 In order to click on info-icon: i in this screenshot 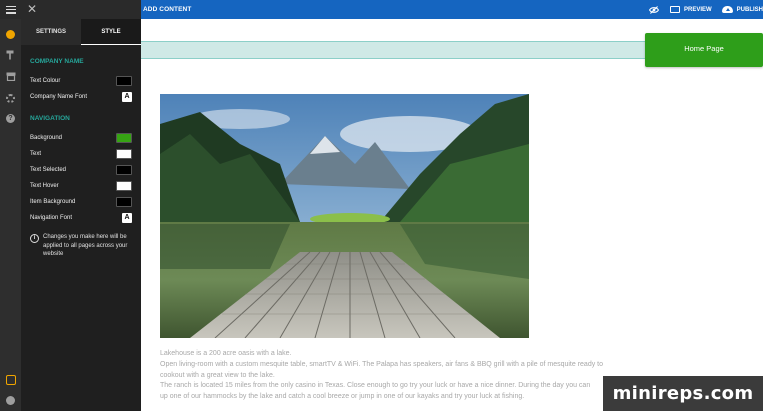, I will do `click(34, 238)`.